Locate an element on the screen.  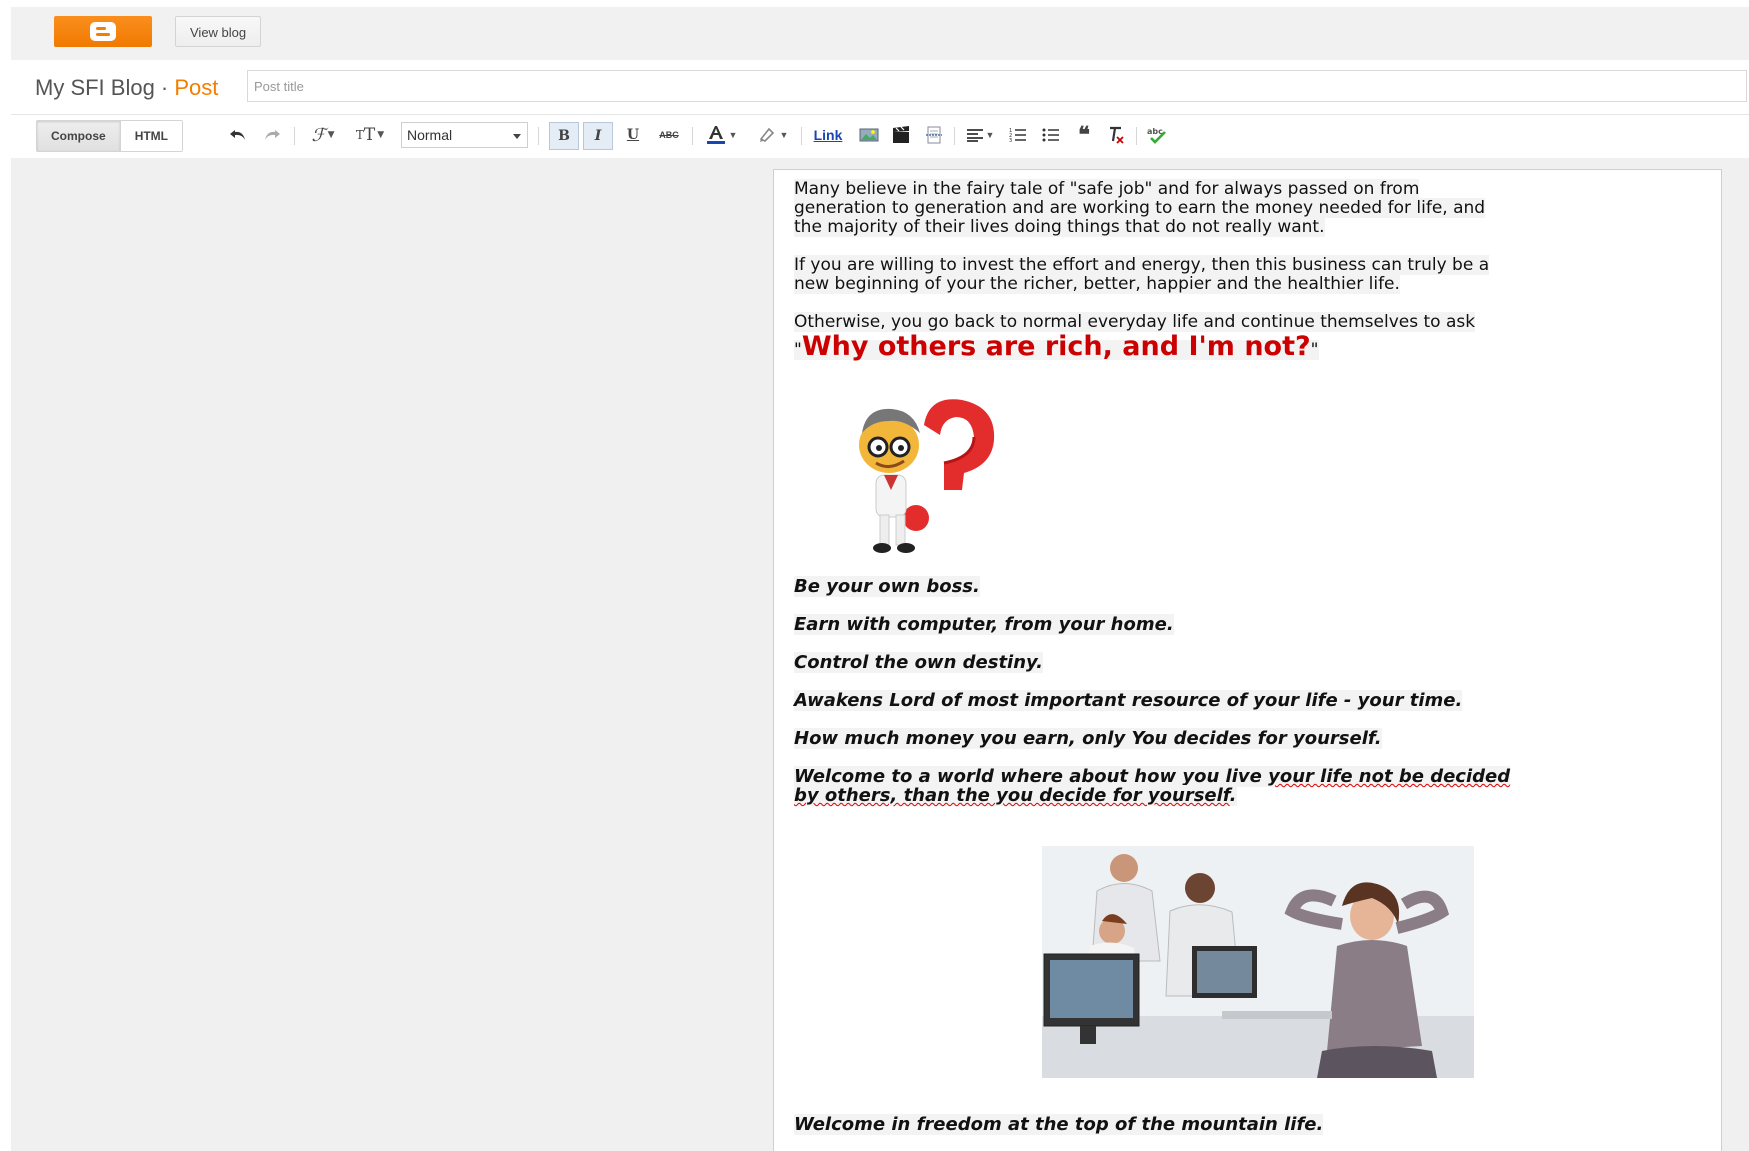
post-line-text: Control the own destiny. is located at coordinates (918, 662).